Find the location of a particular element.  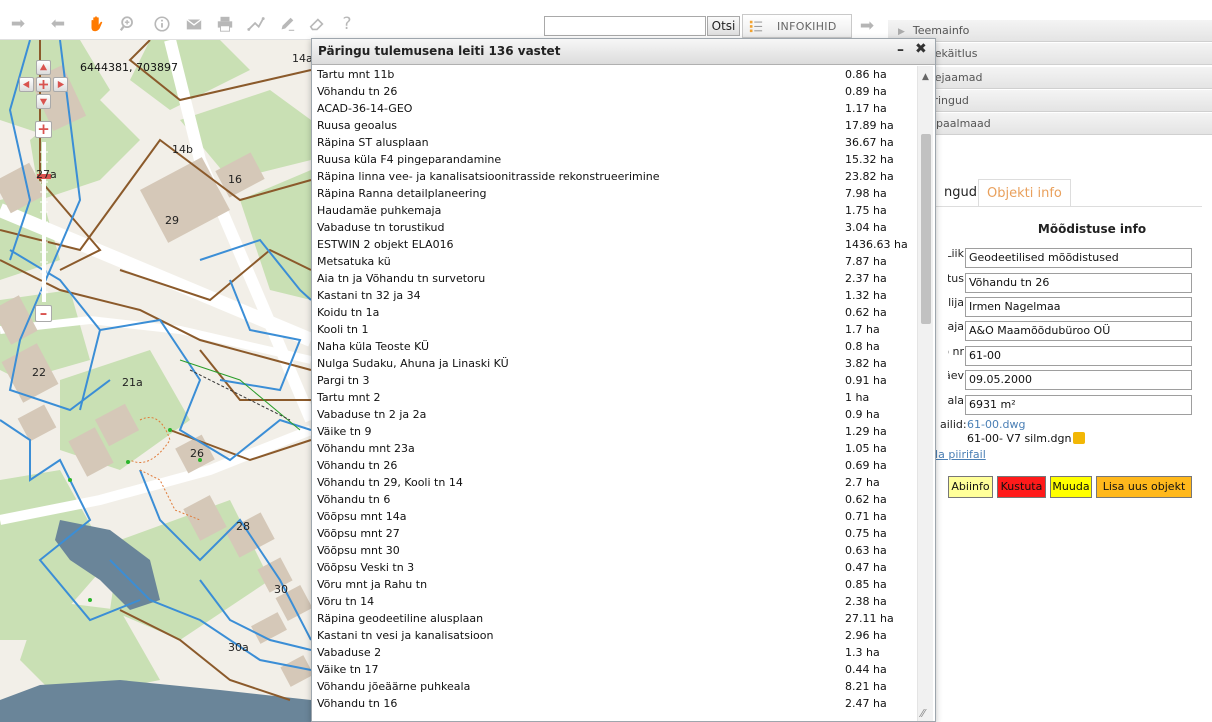

arrow-left-icon: ⬅ is located at coordinates (58, 23).